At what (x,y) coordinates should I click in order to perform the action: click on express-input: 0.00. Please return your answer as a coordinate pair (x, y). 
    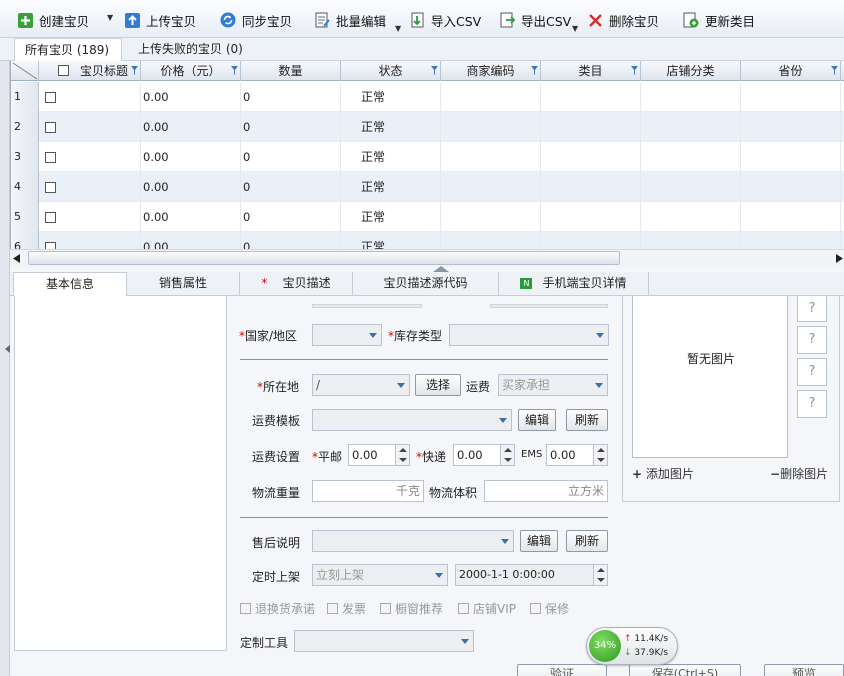
    Looking at the image, I should click on (484, 455).